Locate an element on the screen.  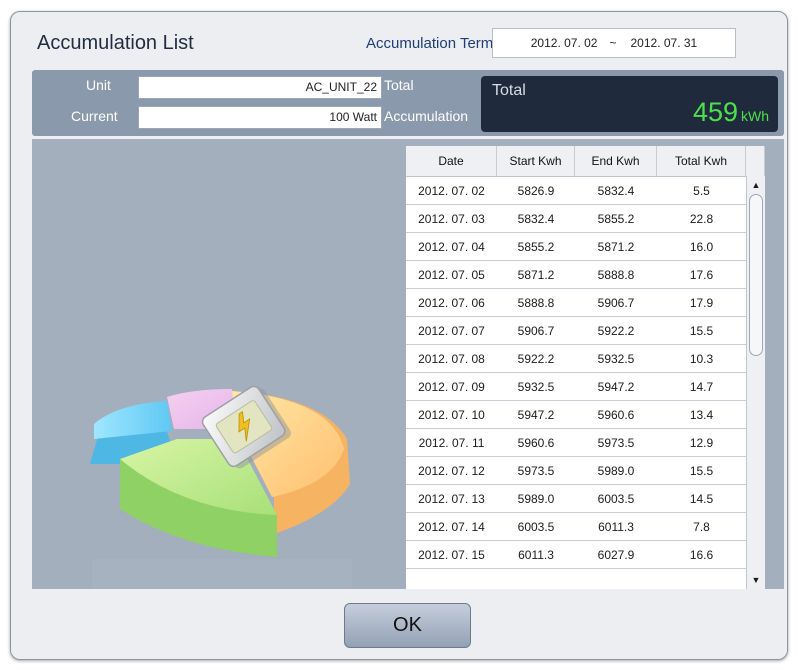
cell-end-kwh: 5960.6 is located at coordinates (616, 414).